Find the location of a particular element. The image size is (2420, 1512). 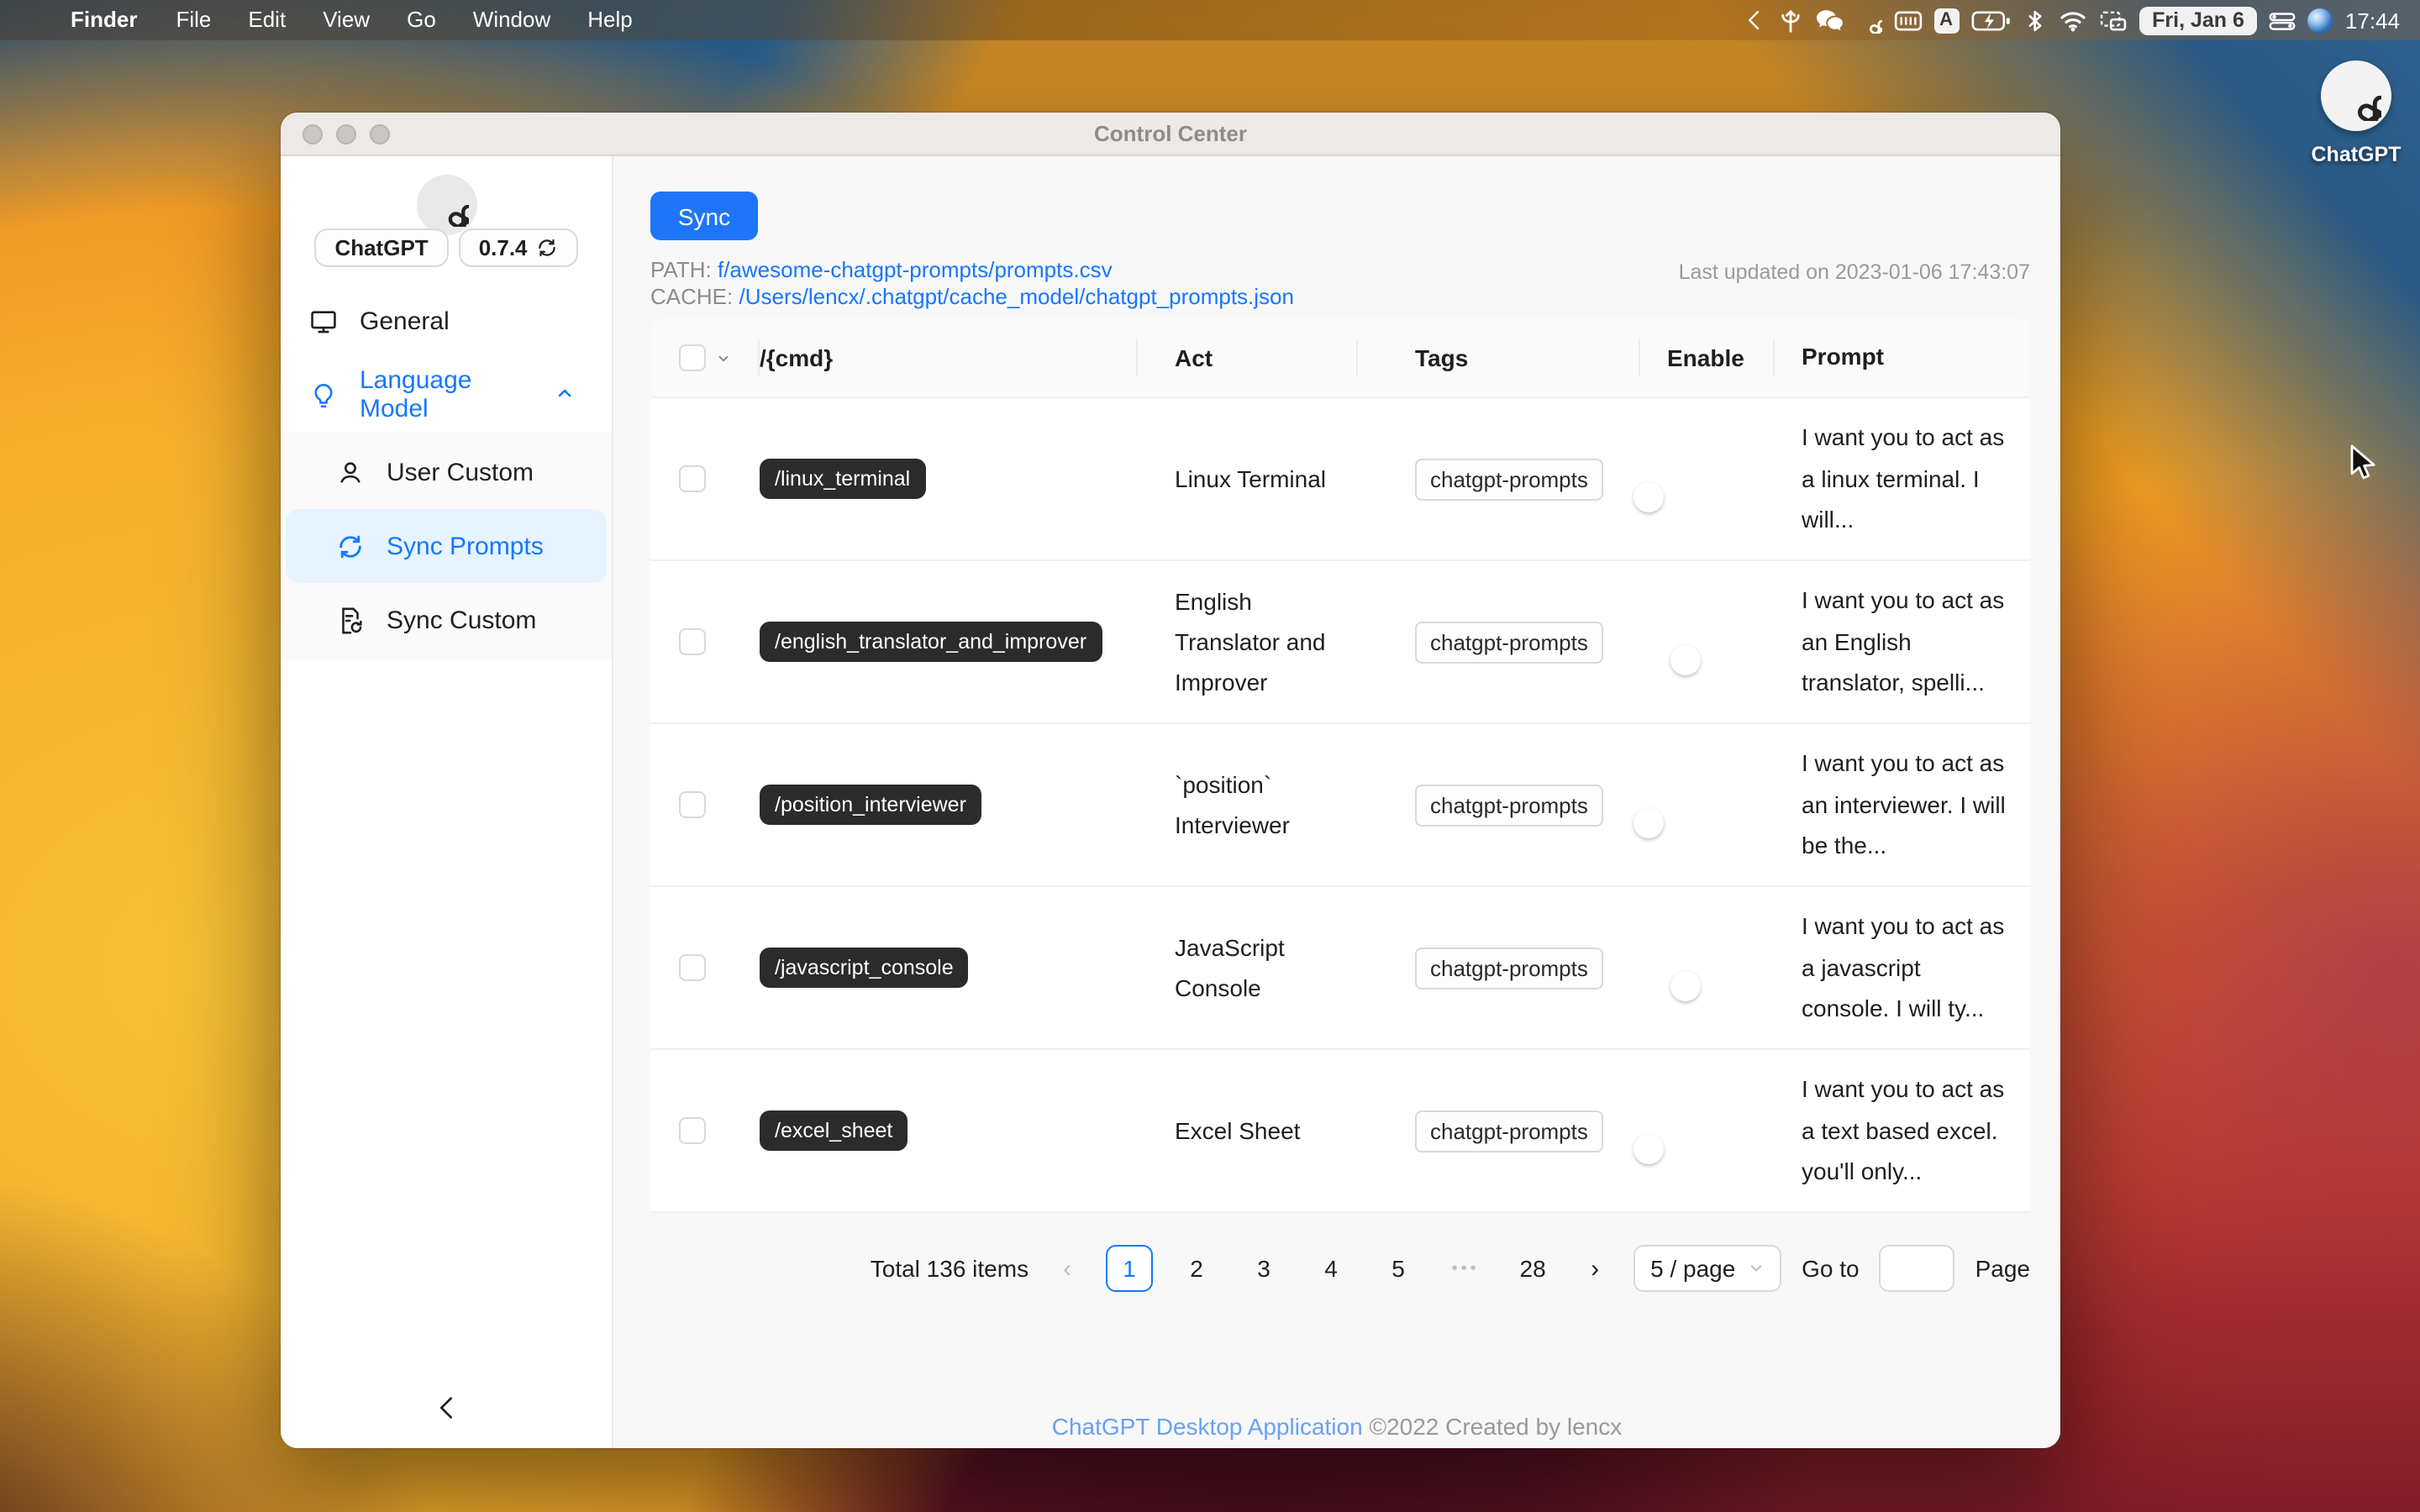

monitor-icon is located at coordinates (323, 321).